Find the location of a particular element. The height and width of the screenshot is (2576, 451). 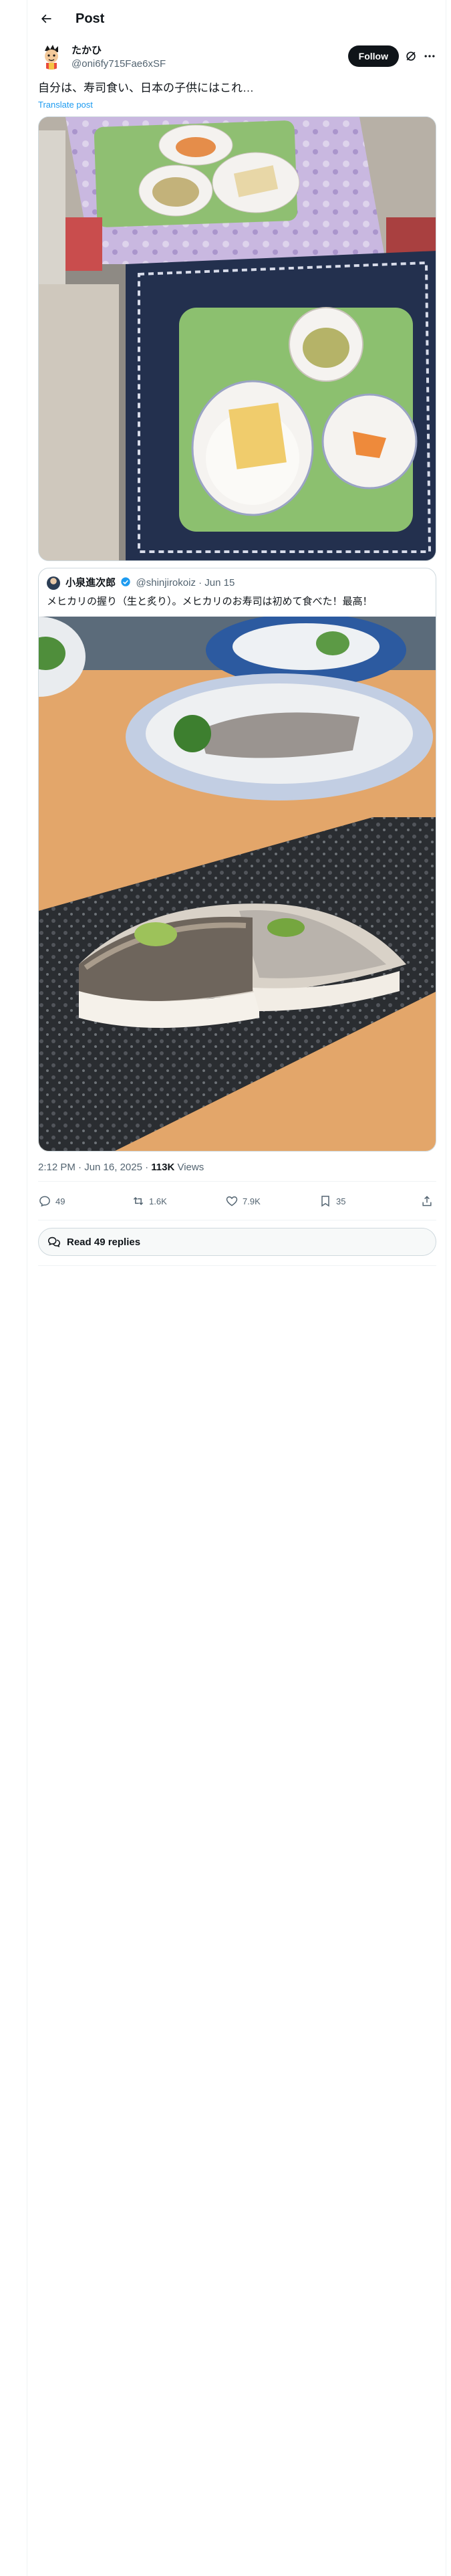

verified-icon is located at coordinates (126, 582).